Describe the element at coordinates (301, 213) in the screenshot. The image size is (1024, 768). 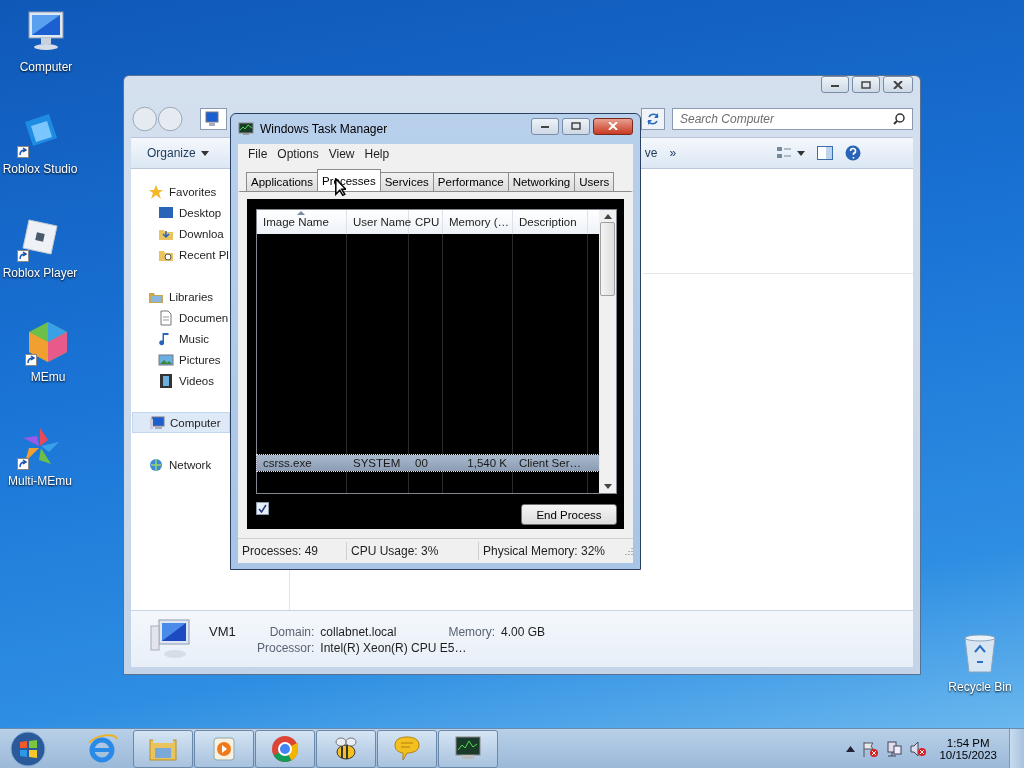
I see `sort-arrow-icon` at that location.